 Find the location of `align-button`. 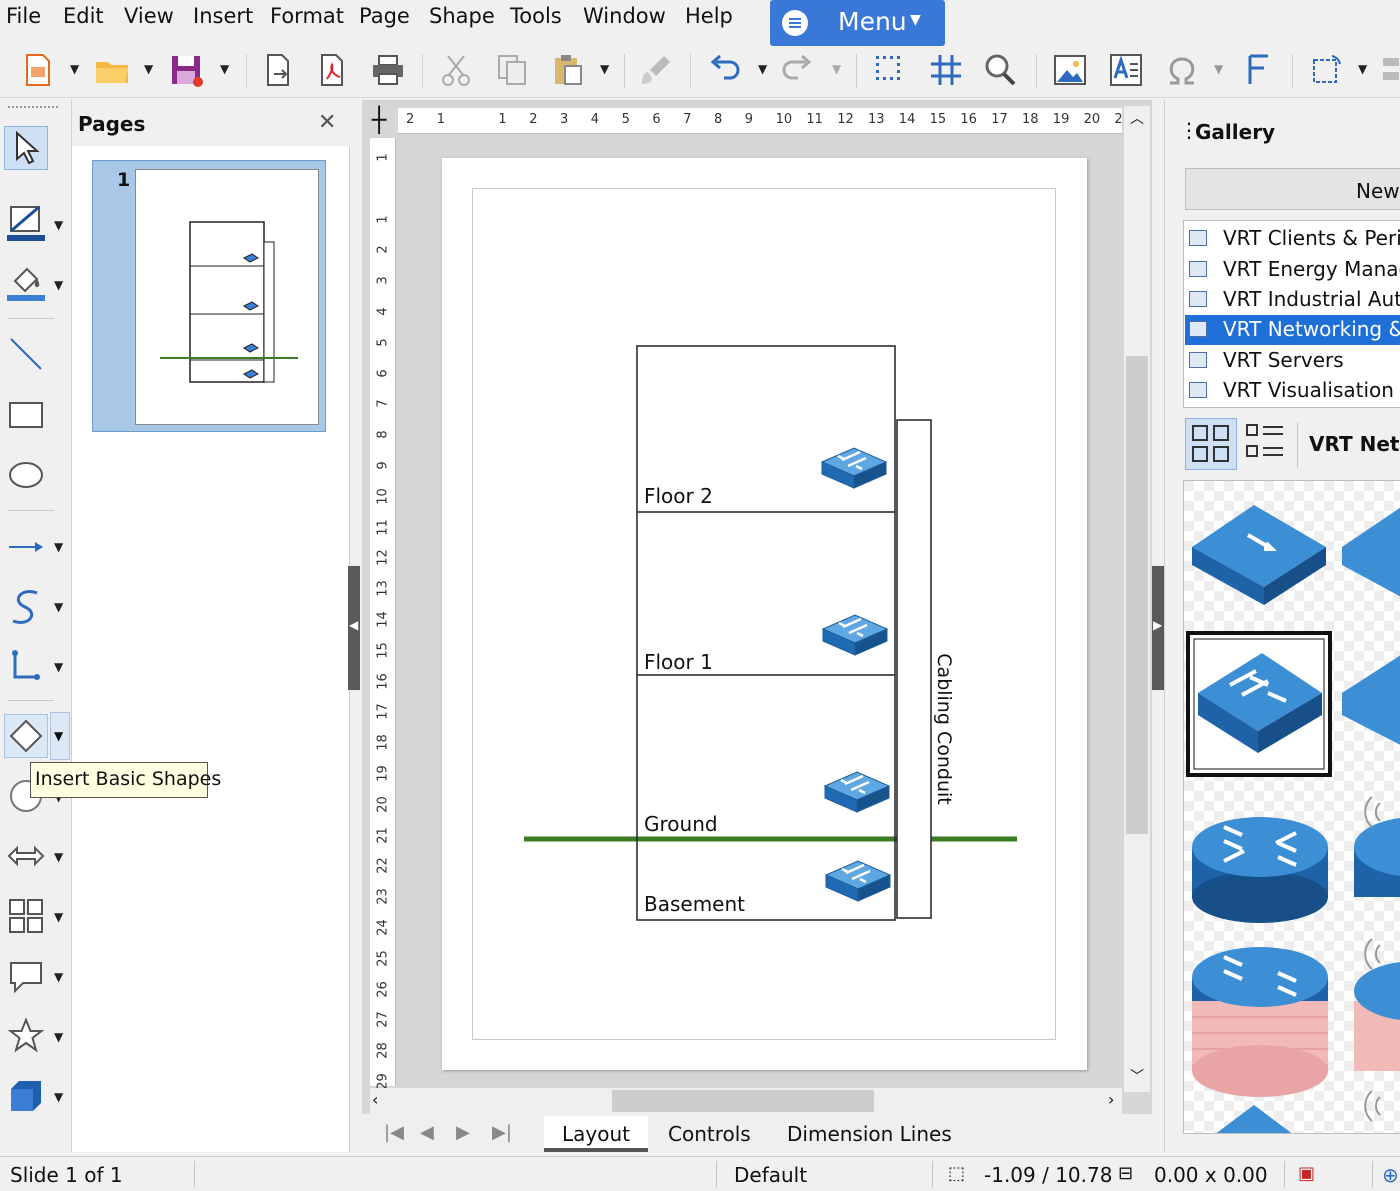

align-button is located at coordinates (1389, 70).